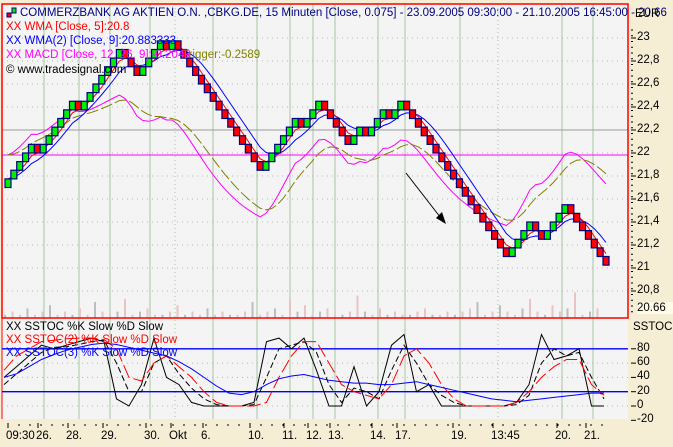 The width and height of the screenshot is (673, 447). Describe the element at coordinates (14, 10) in the screenshot. I see `chart-icon` at that location.